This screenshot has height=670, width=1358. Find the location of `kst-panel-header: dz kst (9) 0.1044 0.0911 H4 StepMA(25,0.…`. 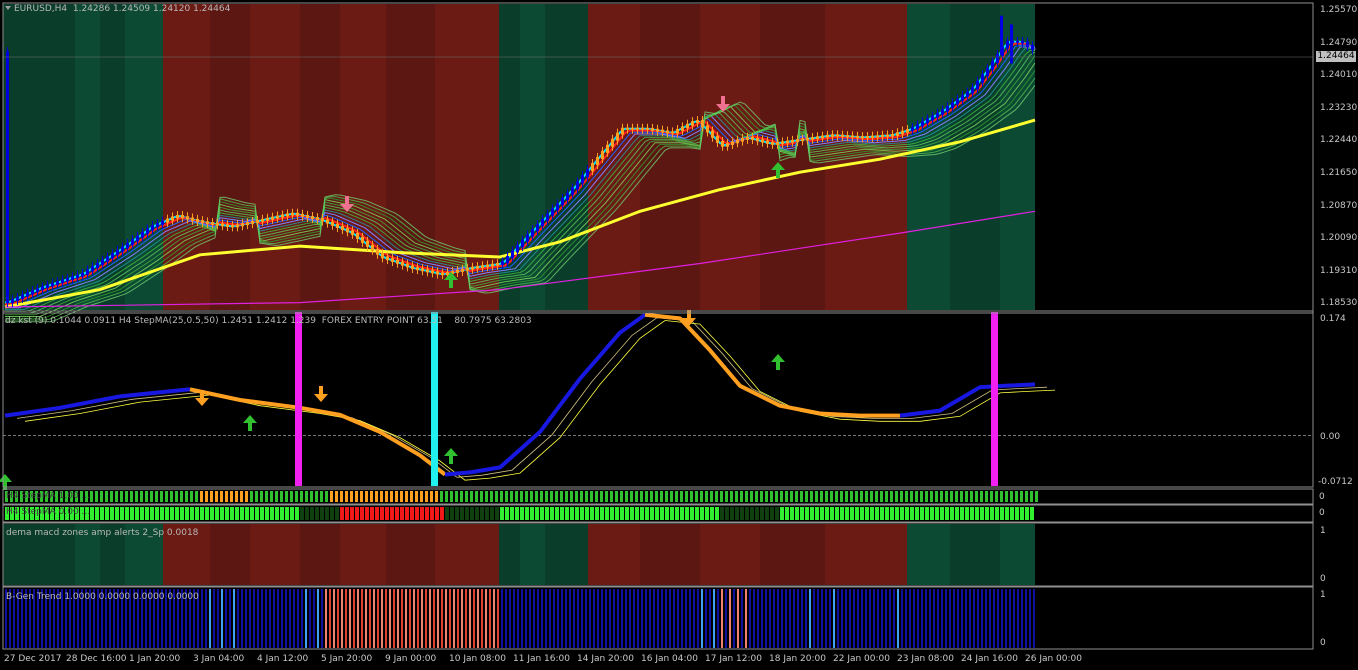

kst-panel-header: dz kst (9) 0.1044 0.0911 H4 StepMA(25,0.… is located at coordinates (268, 321).